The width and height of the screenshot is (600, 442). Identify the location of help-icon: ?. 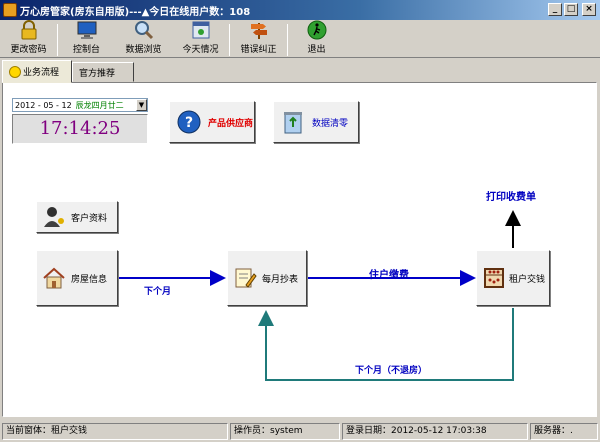
(189, 122).